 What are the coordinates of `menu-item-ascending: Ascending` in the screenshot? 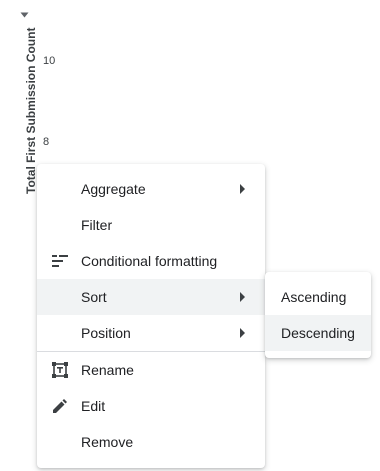 It's located at (318, 297).